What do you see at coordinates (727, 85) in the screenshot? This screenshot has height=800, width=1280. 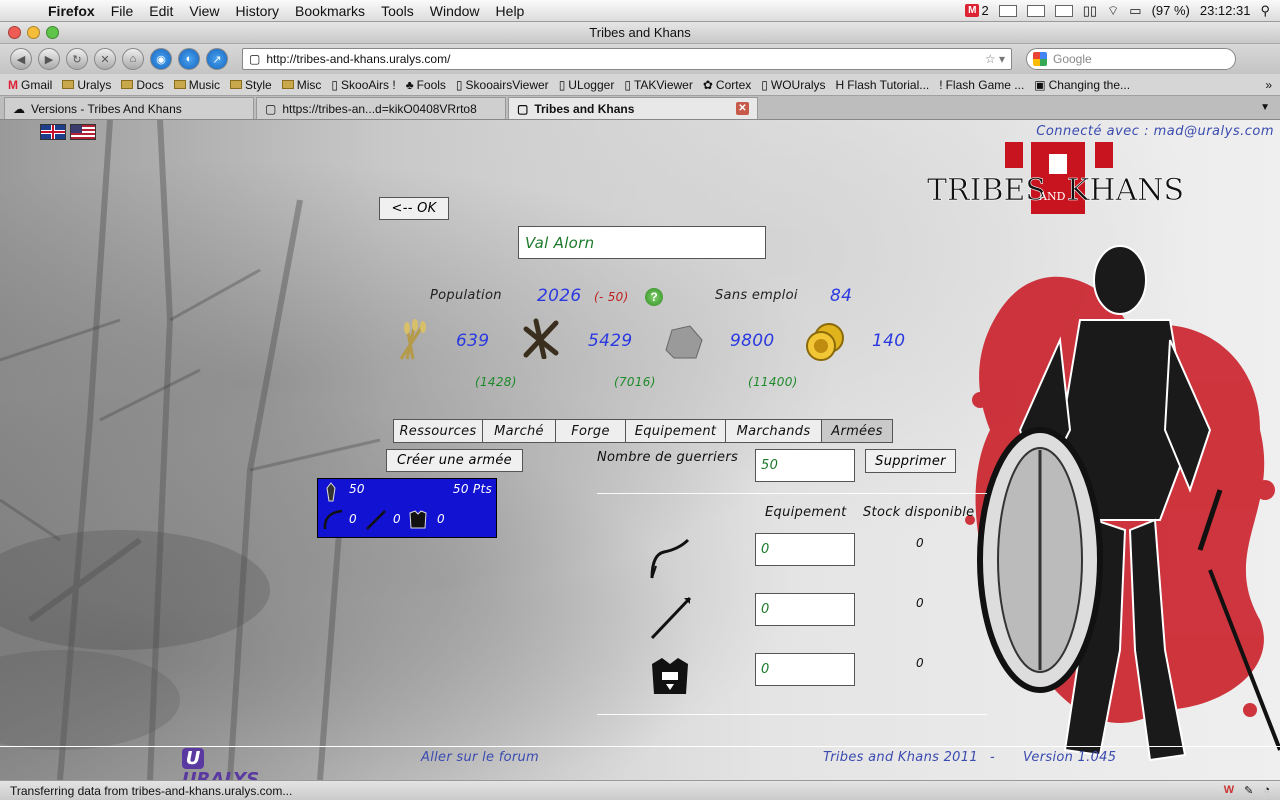 I see `bookmark-cortex: ✿ Cortex` at bounding box center [727, 85].